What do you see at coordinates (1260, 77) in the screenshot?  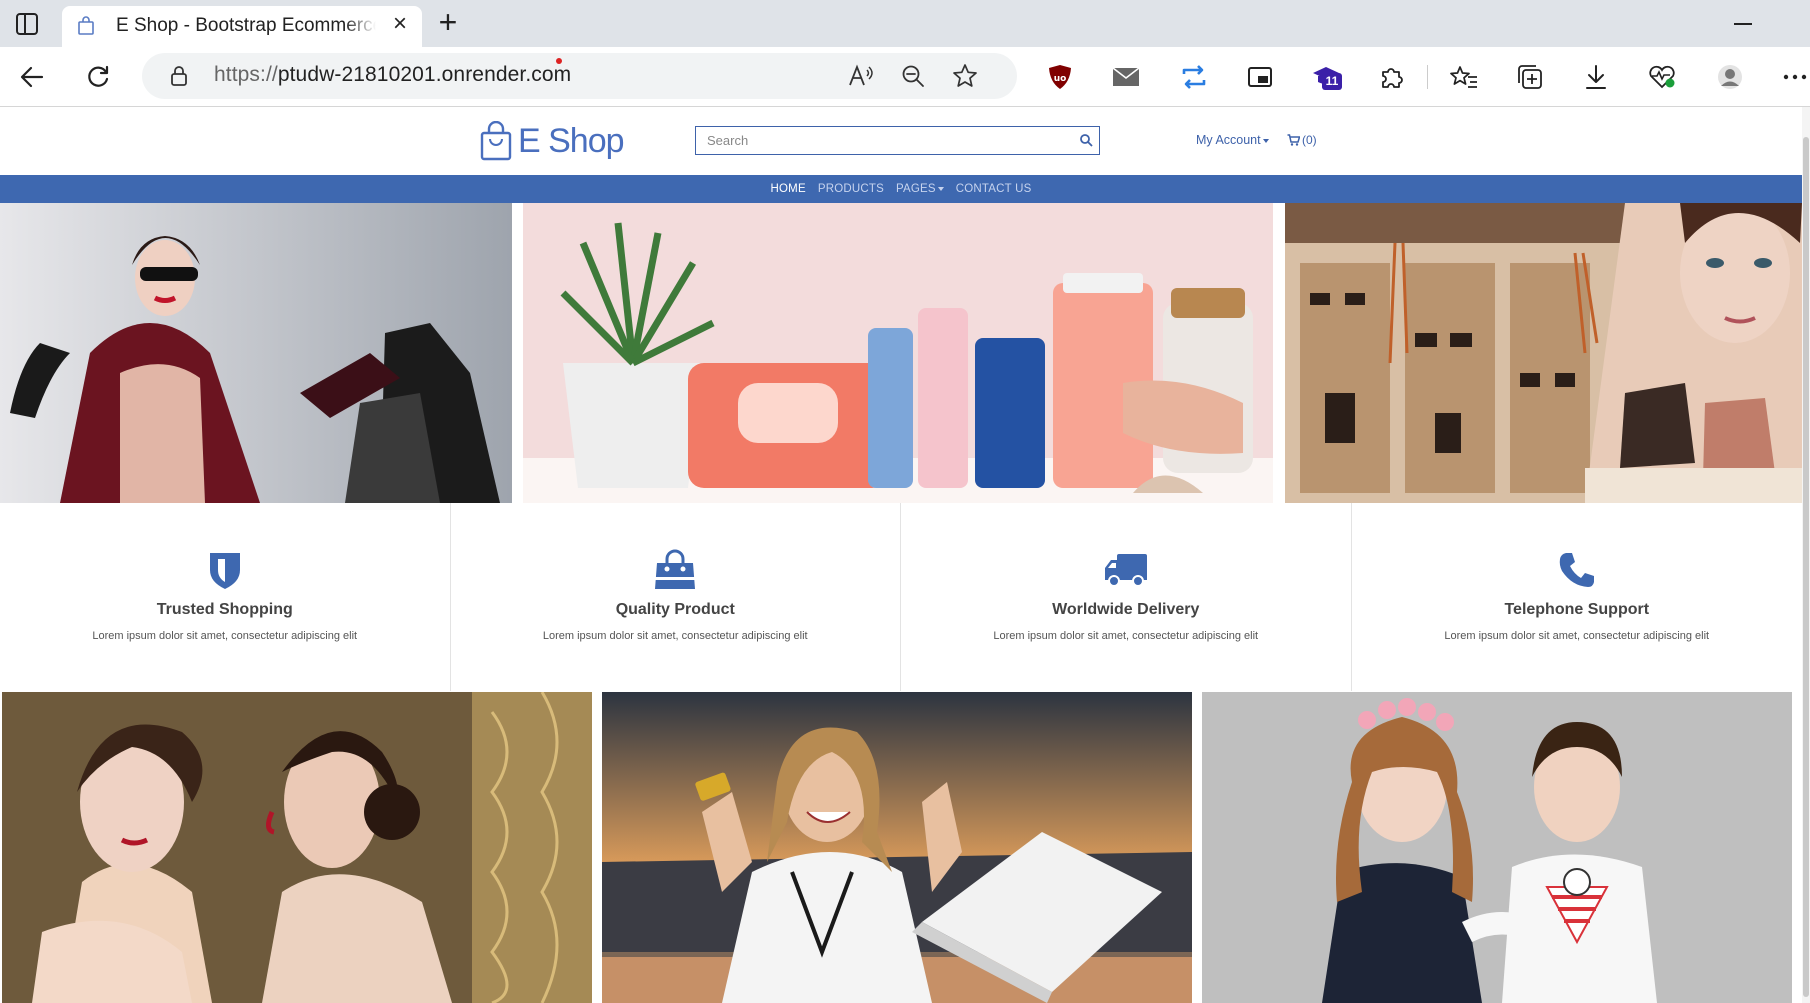 I see `picture-in-picture-icon` at bounding box center [1260, 77].